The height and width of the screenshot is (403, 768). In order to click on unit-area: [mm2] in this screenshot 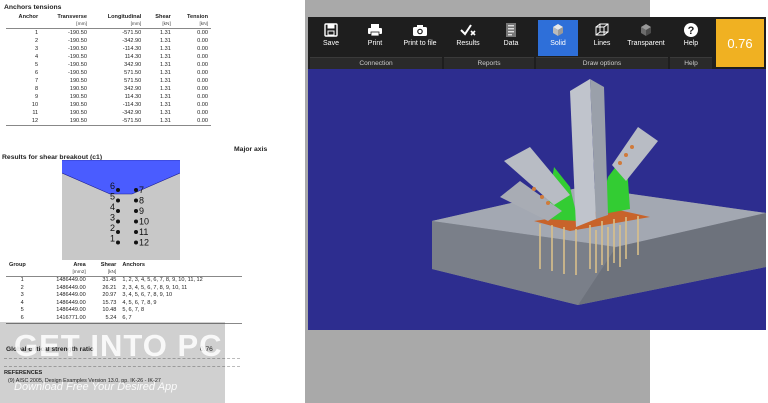, I will do `click(63, 273)`.